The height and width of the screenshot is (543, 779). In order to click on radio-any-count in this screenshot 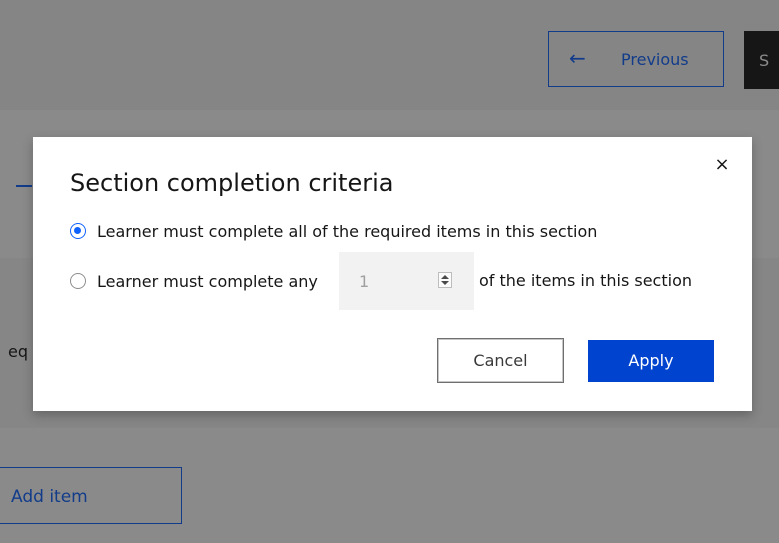, I will do `click(78, 281)`.